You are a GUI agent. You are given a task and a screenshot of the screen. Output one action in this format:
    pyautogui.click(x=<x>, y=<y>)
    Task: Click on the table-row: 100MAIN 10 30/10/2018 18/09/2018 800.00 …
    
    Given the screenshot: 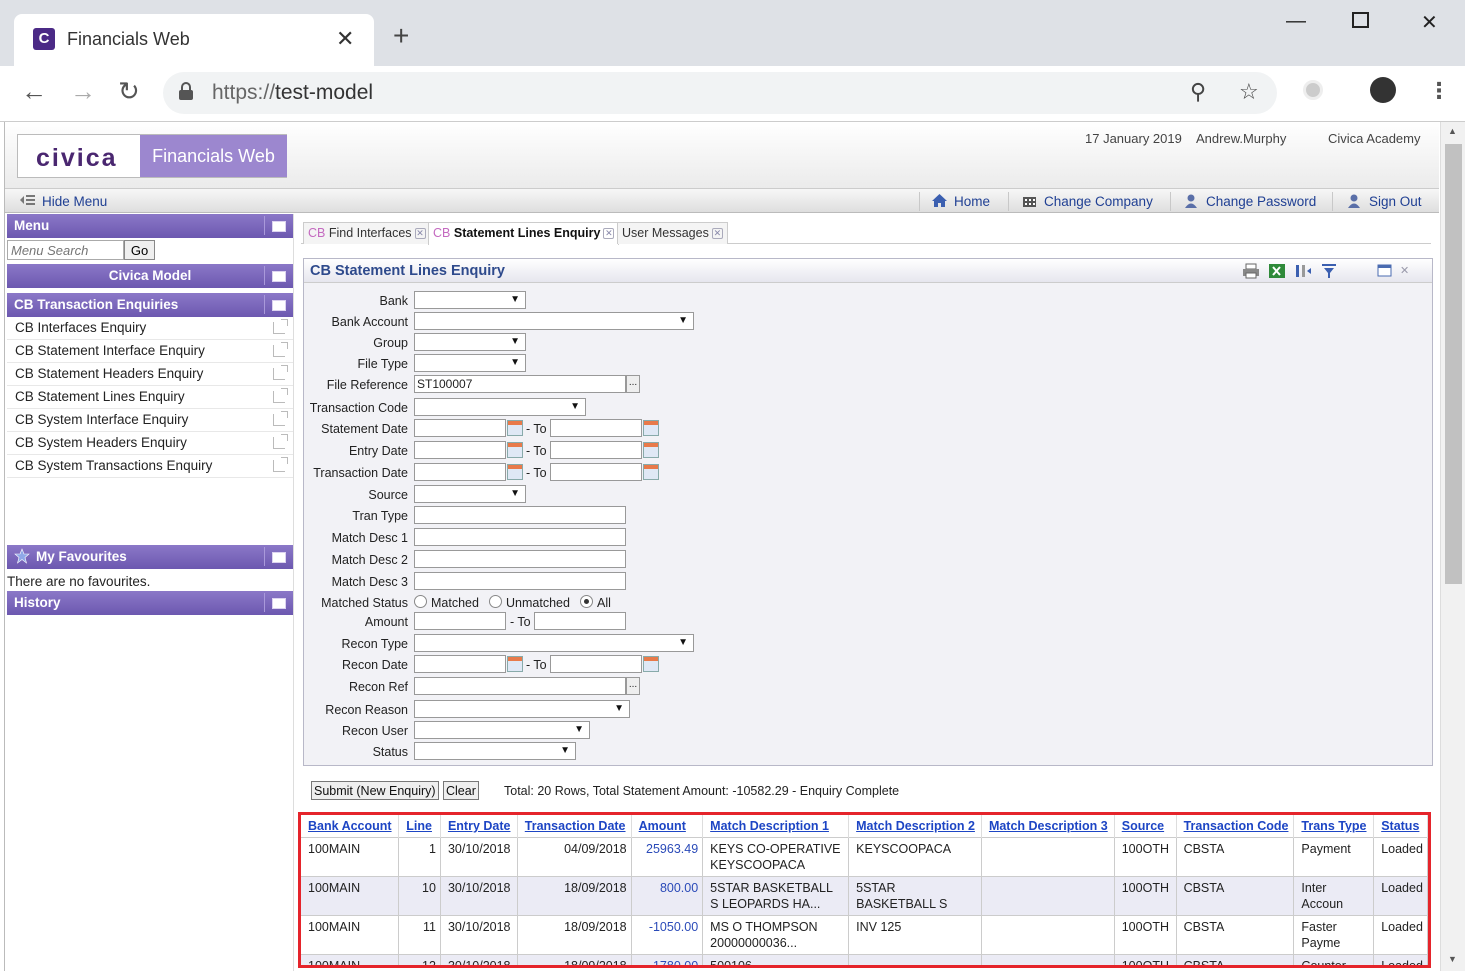 What is the action you would take?
    pyautogui.click(x=864, y=895)
    